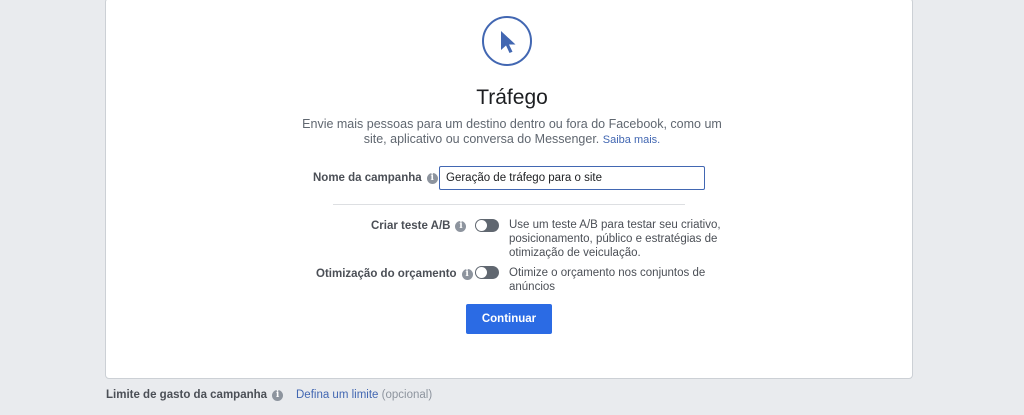  What do you see at coordinates (337, 395) in the screenshot?
I see `set-limit-link: Defina um limite` at bounding box center [337, 395].